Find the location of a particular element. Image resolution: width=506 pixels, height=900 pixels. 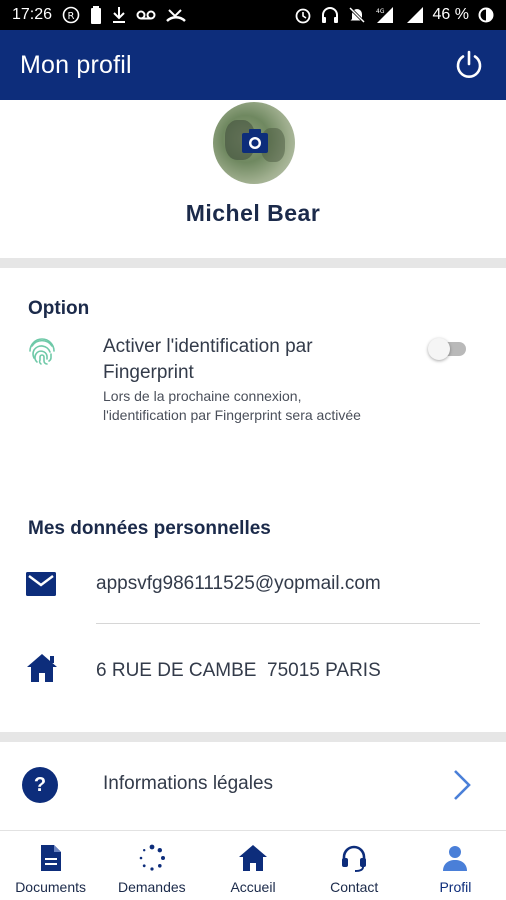

download-icon is located at coordinates (119, 15).